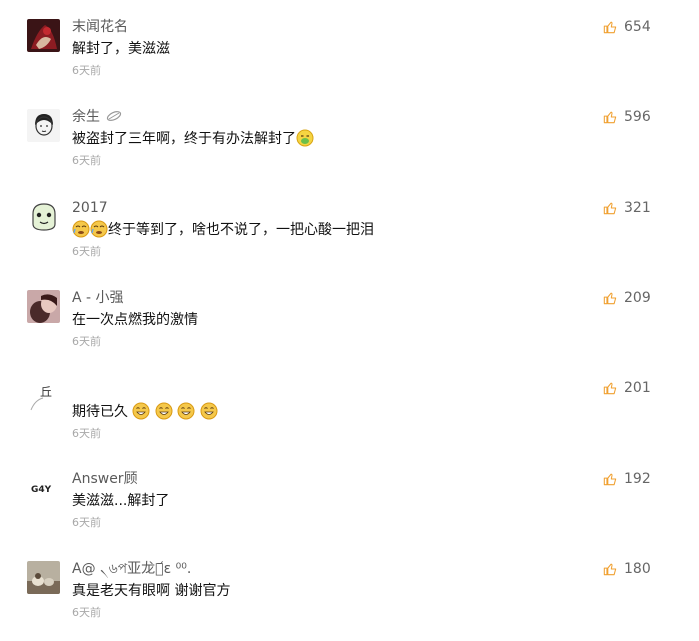  I want to click on avatar: G4Y, so click(43, 487).